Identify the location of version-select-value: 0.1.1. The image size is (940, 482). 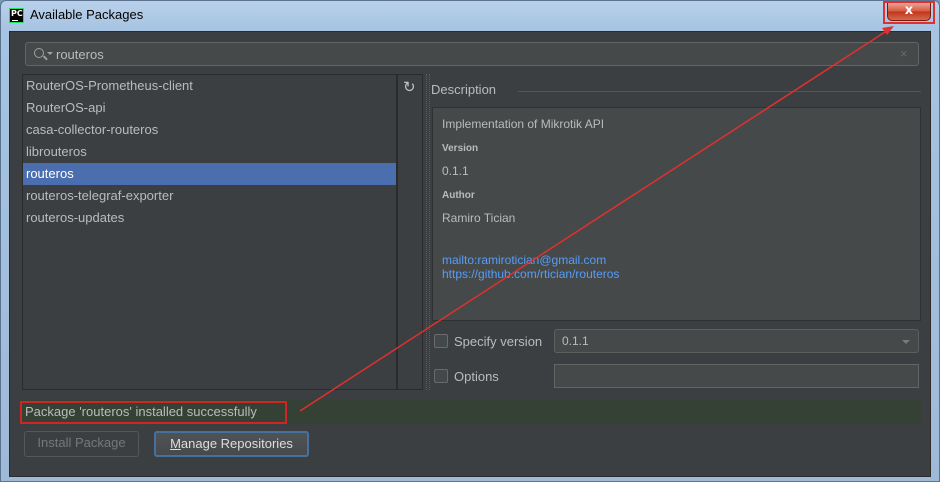
(575, 341).